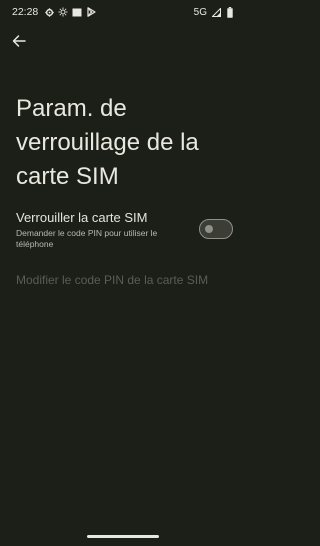  I want to click on change-pin-item: Modifier le code PIN de la carte SIM, so click(126, 280).